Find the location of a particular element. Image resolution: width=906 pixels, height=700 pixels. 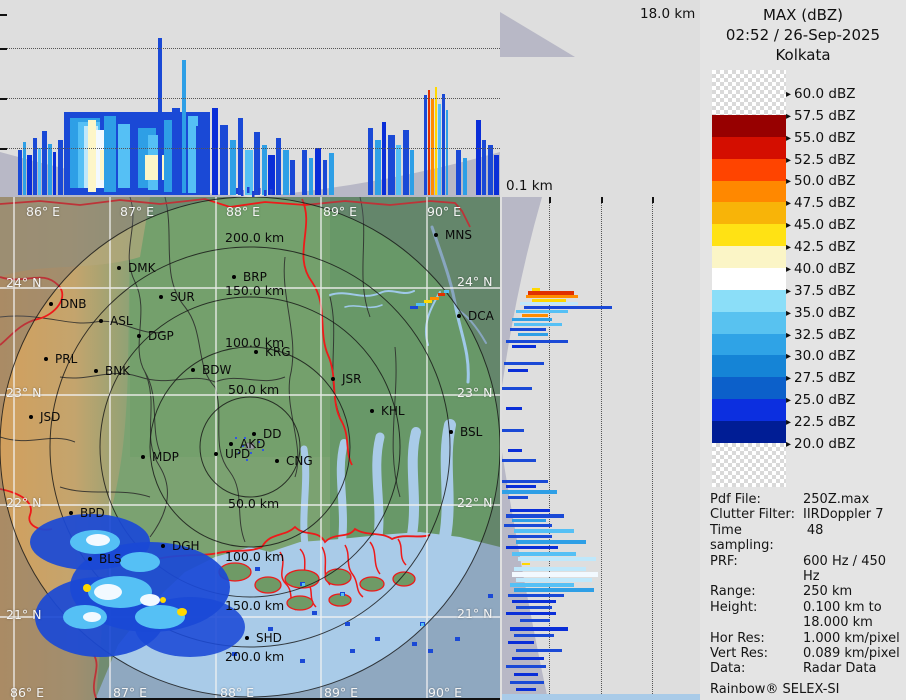

dbz-value-label: 47.5 dBZ is located at coordinates (825, 203).